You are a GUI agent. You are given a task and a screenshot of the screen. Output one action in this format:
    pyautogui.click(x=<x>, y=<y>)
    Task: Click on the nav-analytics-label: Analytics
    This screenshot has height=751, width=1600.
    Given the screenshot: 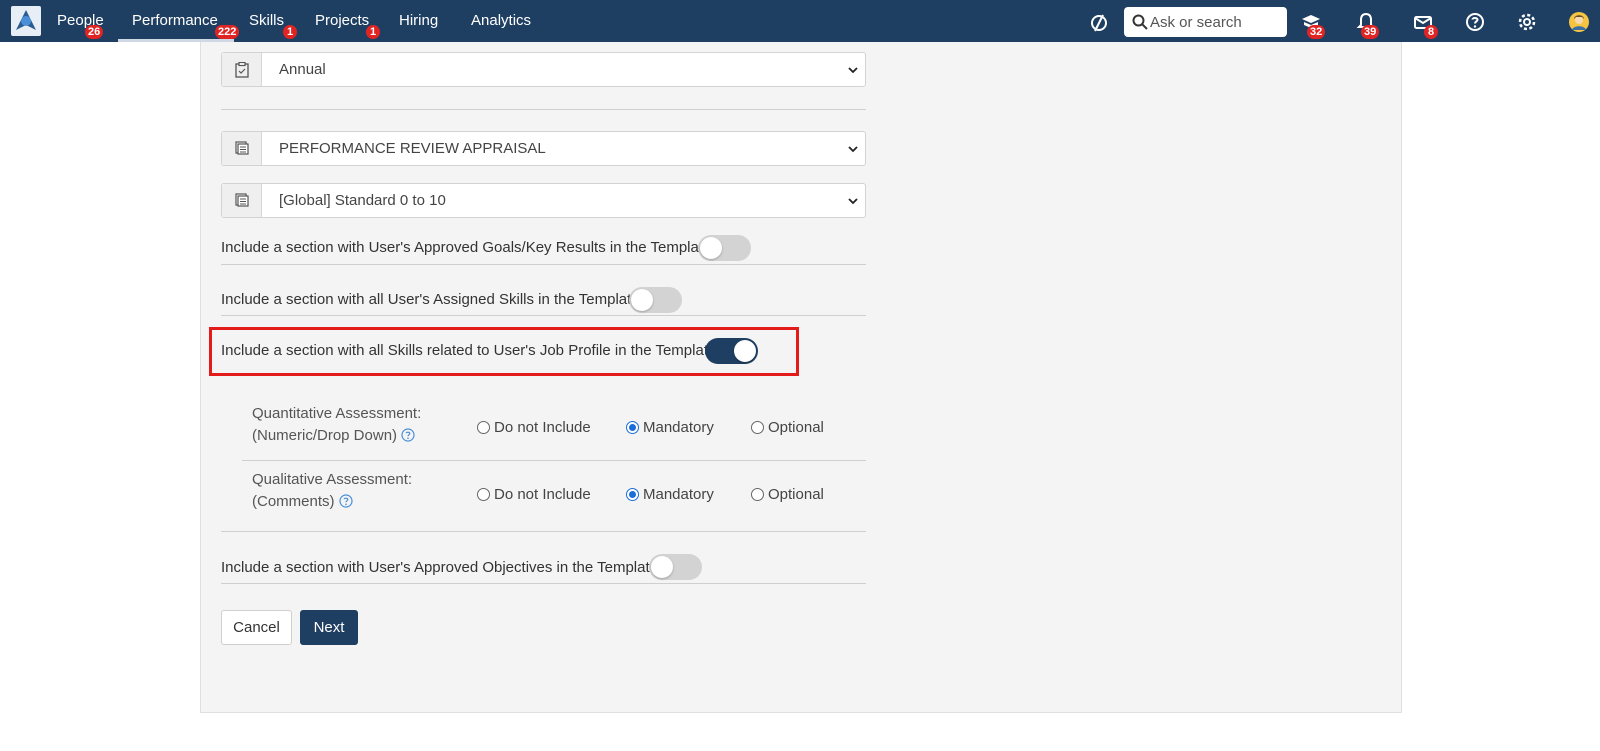 What is the action you would take?
    pyautogui.click(x=501, y=20)
    